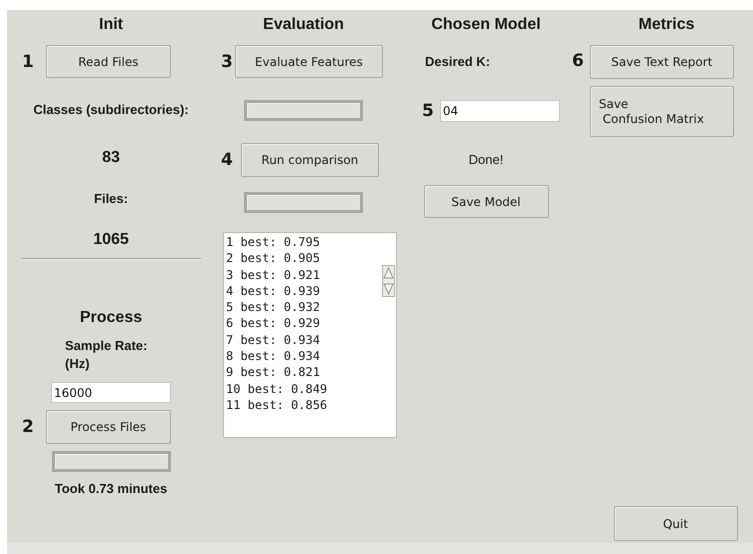  Describe the element at coordinates (111, 199) in the screenshot. I see `files-label: Files:` at that location.